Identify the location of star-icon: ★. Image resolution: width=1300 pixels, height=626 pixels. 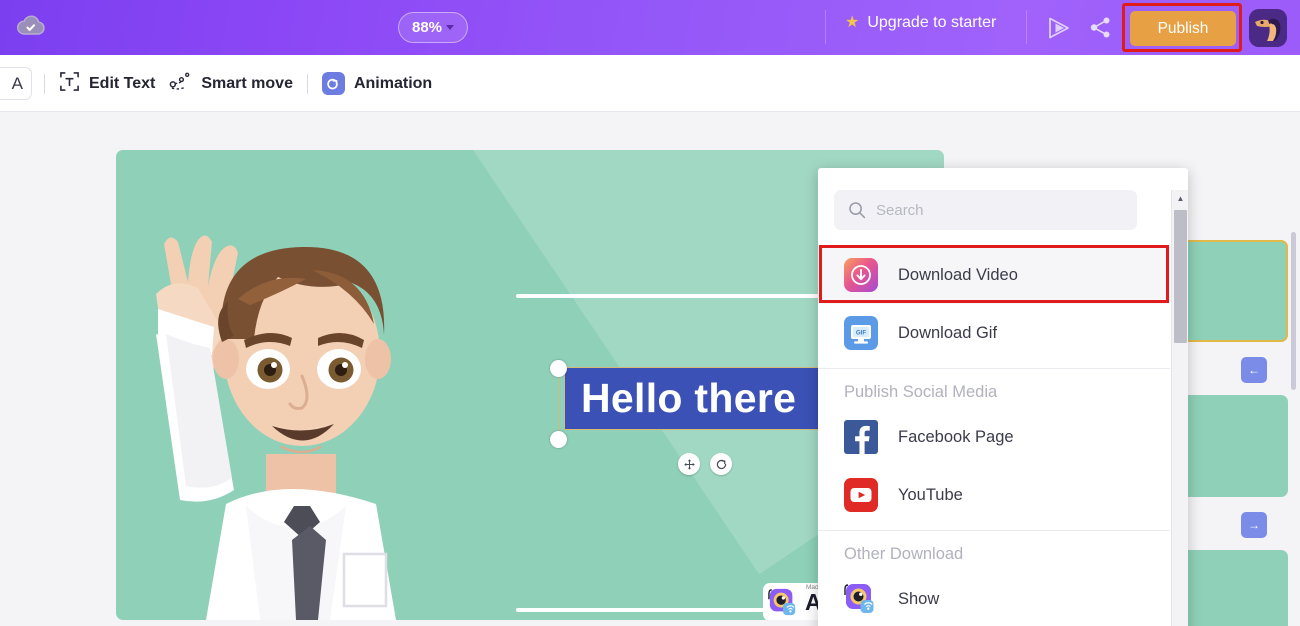
(852, 22).